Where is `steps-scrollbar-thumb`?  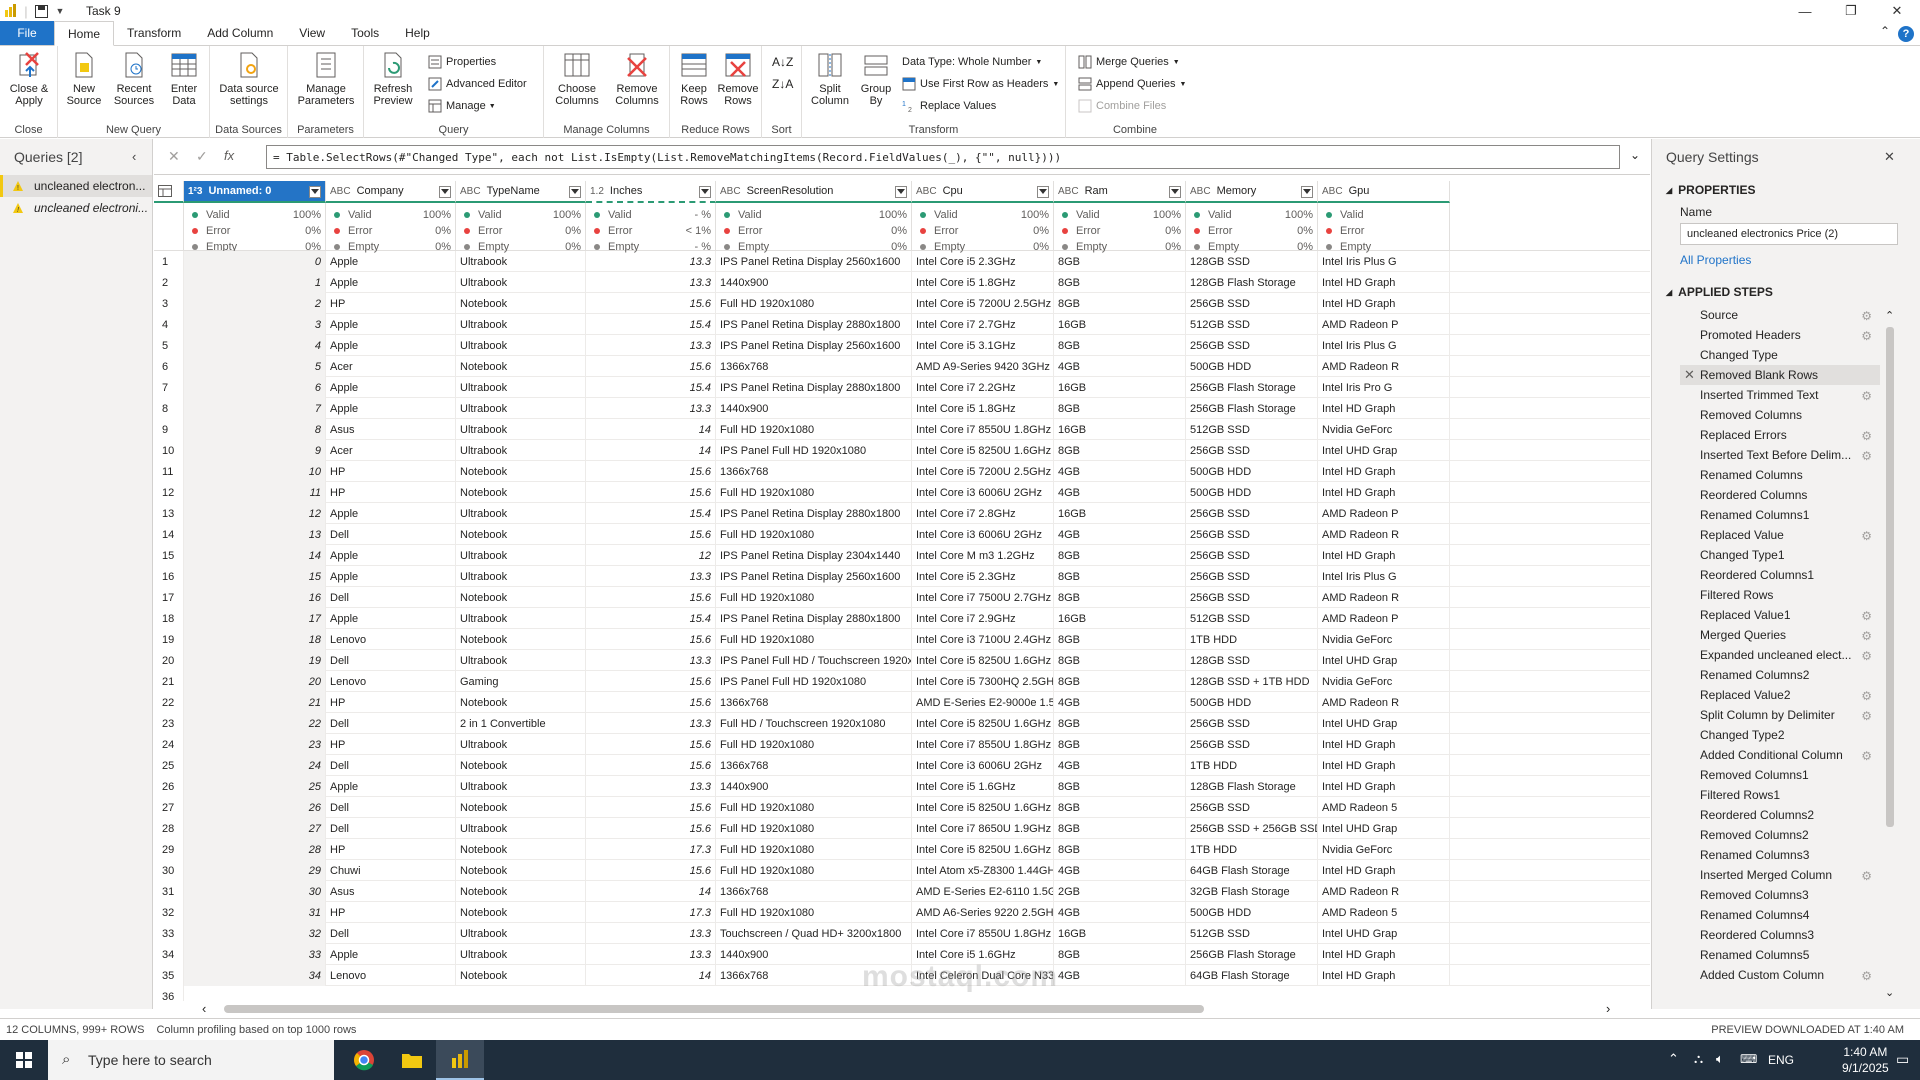 steps-scrollbar-thumb is located at coordinates (1890, 577).